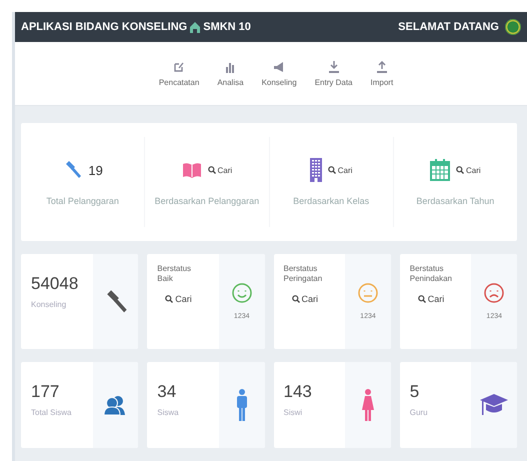 The height and width of the screenshot is (461, 527). Describe the element at coordinates (167, 392) in the screenshot. I see `stat-value: 34` at that location.